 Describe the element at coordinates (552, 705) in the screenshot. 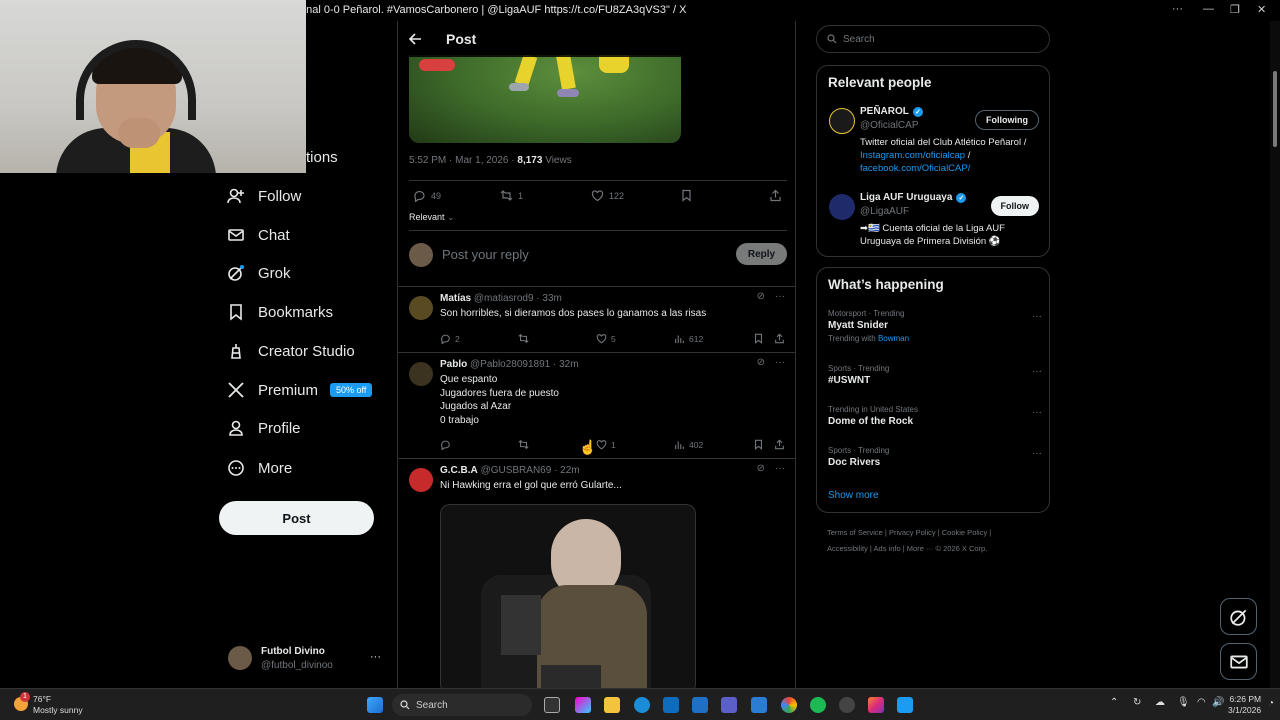

I see `task-view-icon` at that location.